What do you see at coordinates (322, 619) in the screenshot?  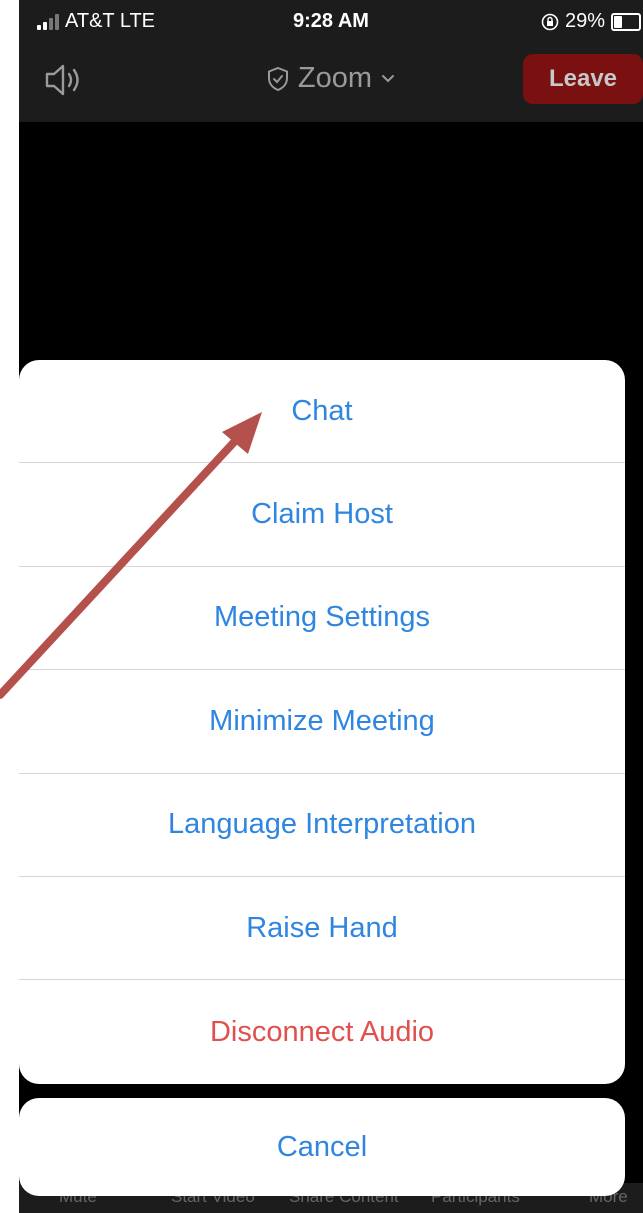 I see `meeting-settings-option: Meeting Settings` at bounding box center [322, 619].